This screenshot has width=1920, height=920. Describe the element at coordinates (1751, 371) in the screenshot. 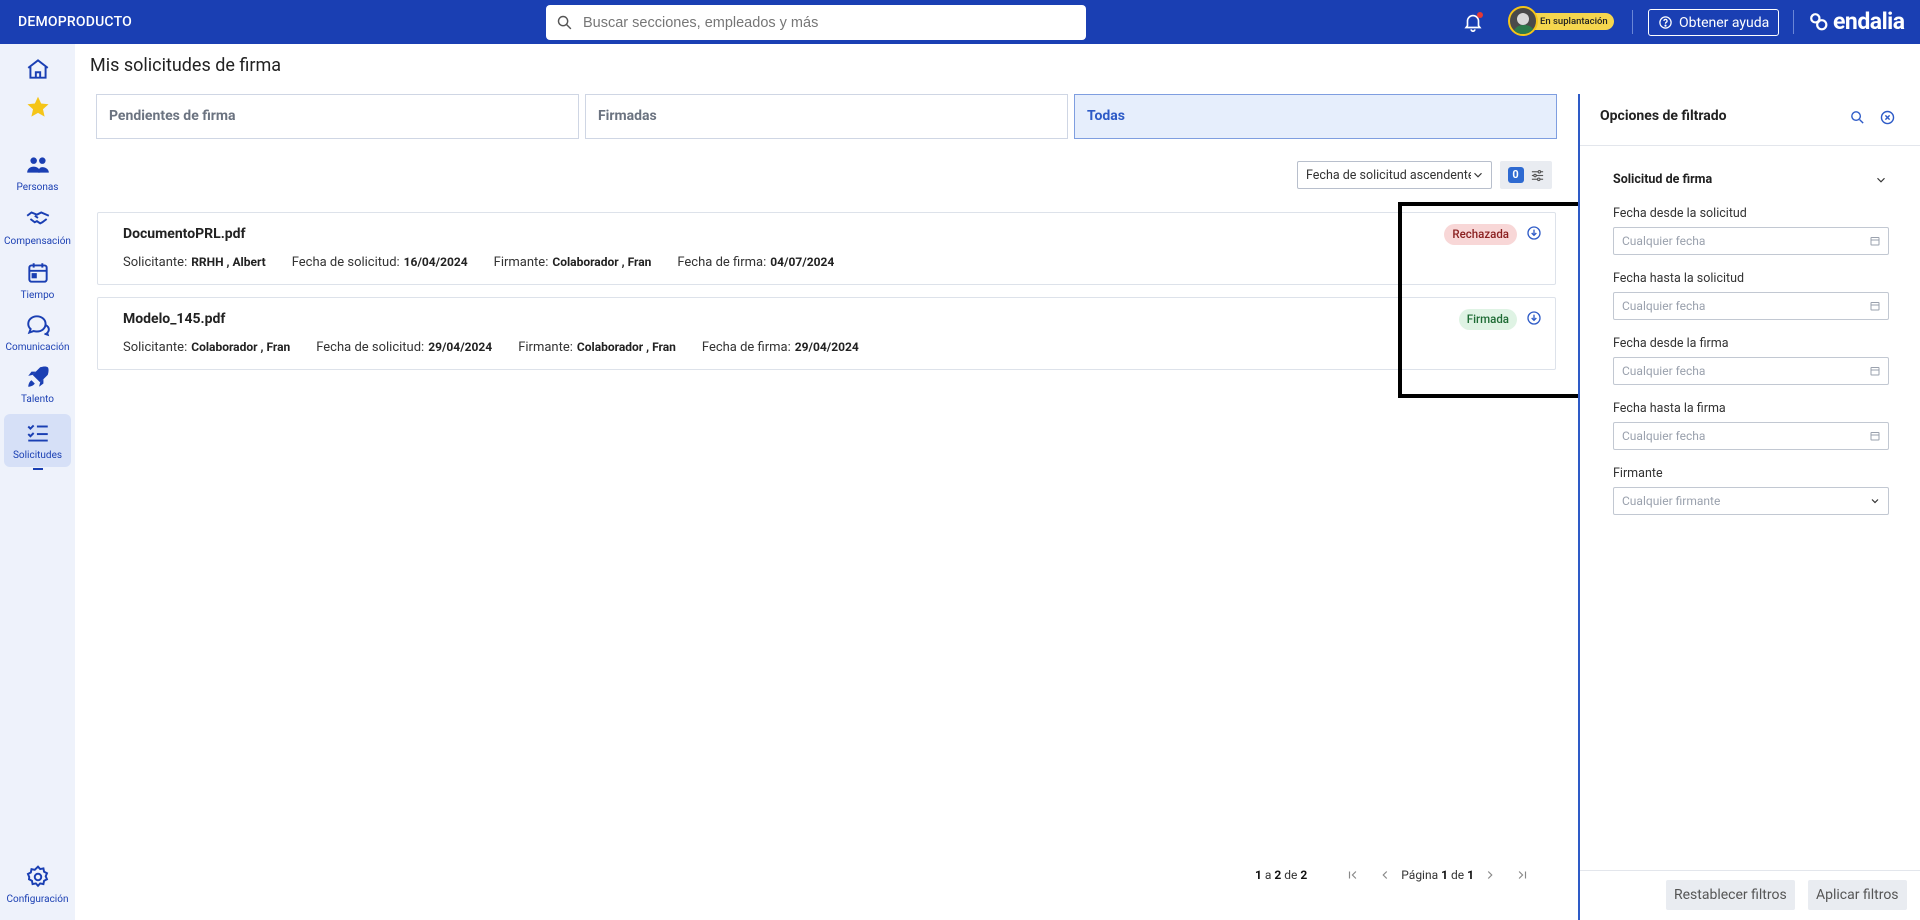

I see `date-from-signature-field: Cualquier fecha` at that location.